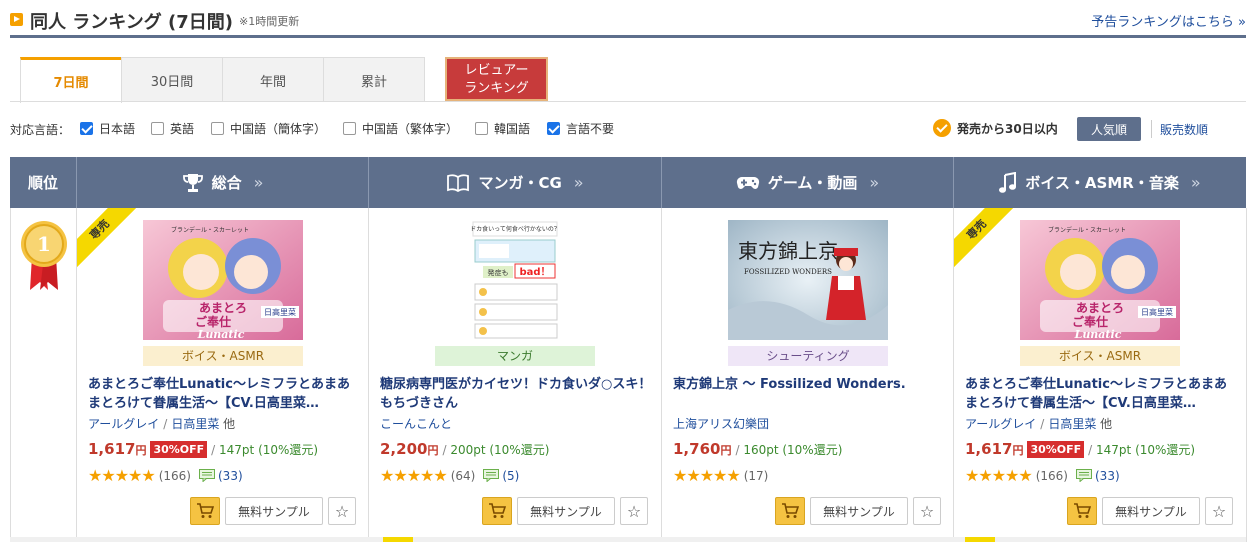 The image size is (1260, 542). What do you see at coordinates (213, 321) in the screenshot?
I see `cover-text: ご奉仕` at bounding box center [213, 321].